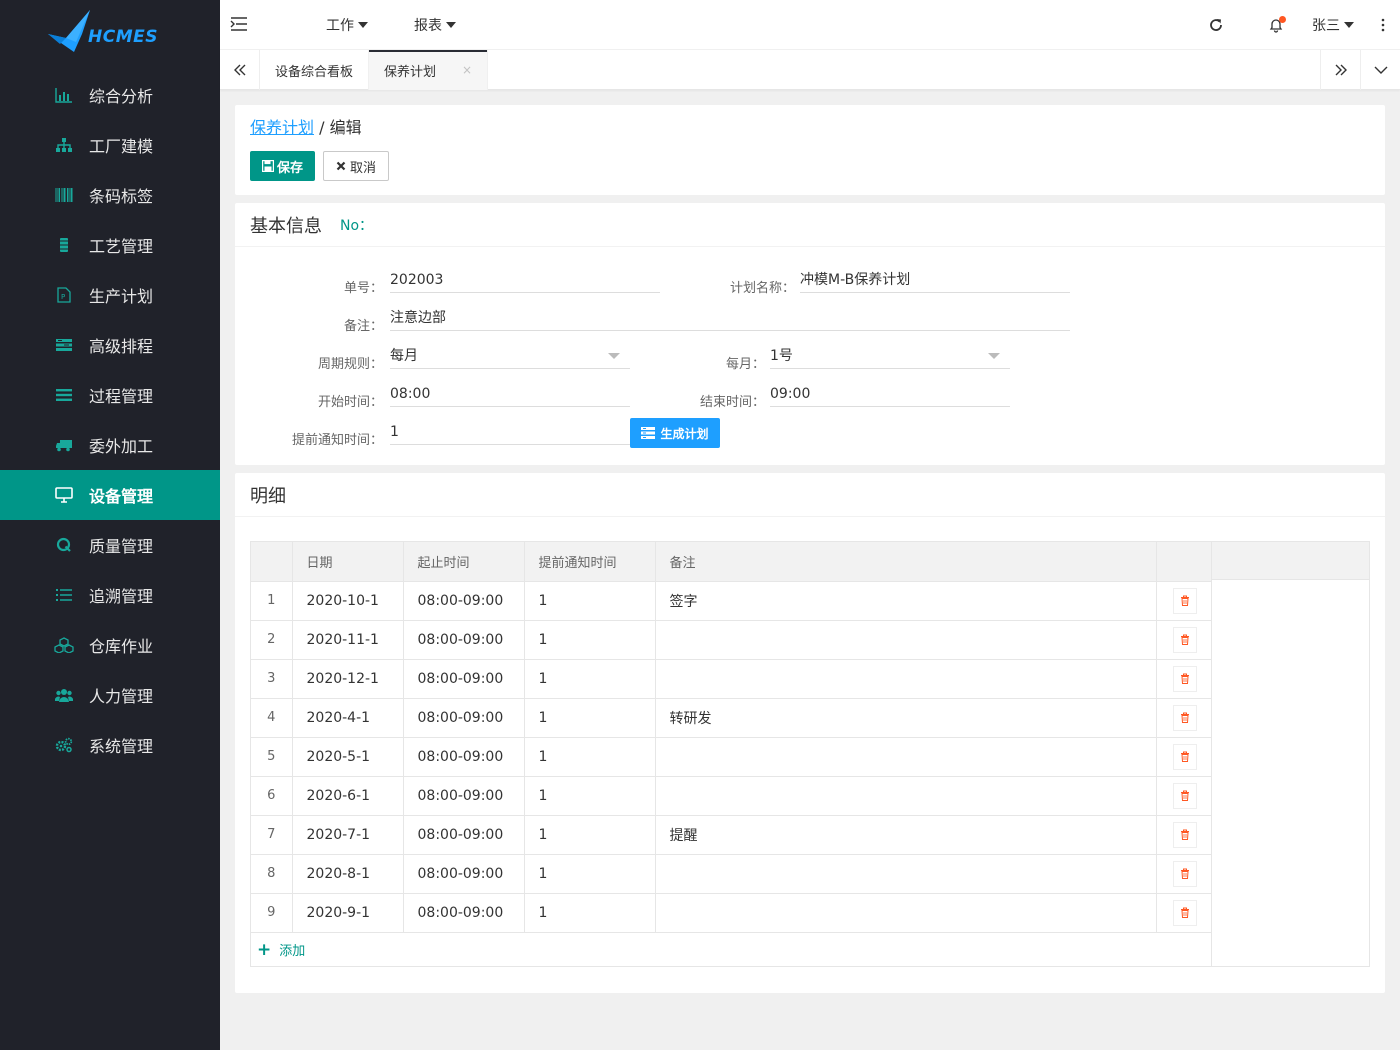 The height and width of the screenshot is (1050, 1400). Describe the element at coordinates (282, 127) in the screenshot. I see `breadcrumb-link: 保养计划` at that location.